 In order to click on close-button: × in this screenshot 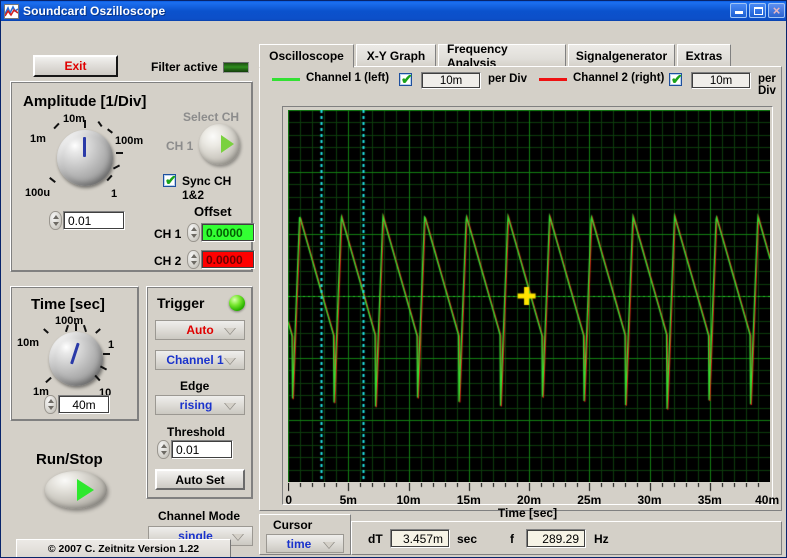, I will do `click(776, 10)`.